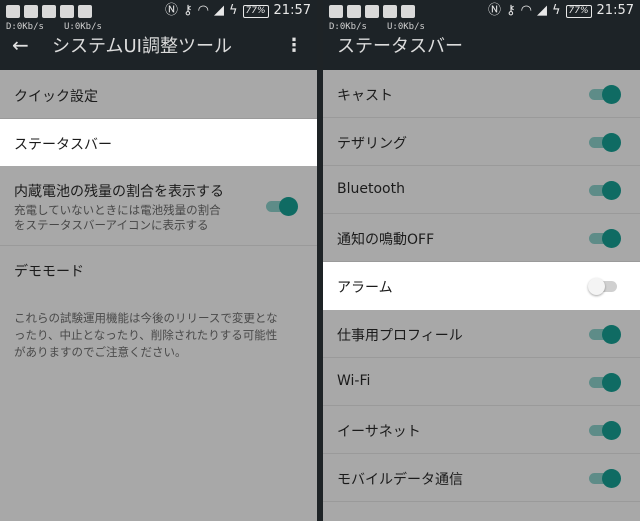  I want to click on list-item-subtitle: 充電していないときには電池残量の割合, so click(117, 210).